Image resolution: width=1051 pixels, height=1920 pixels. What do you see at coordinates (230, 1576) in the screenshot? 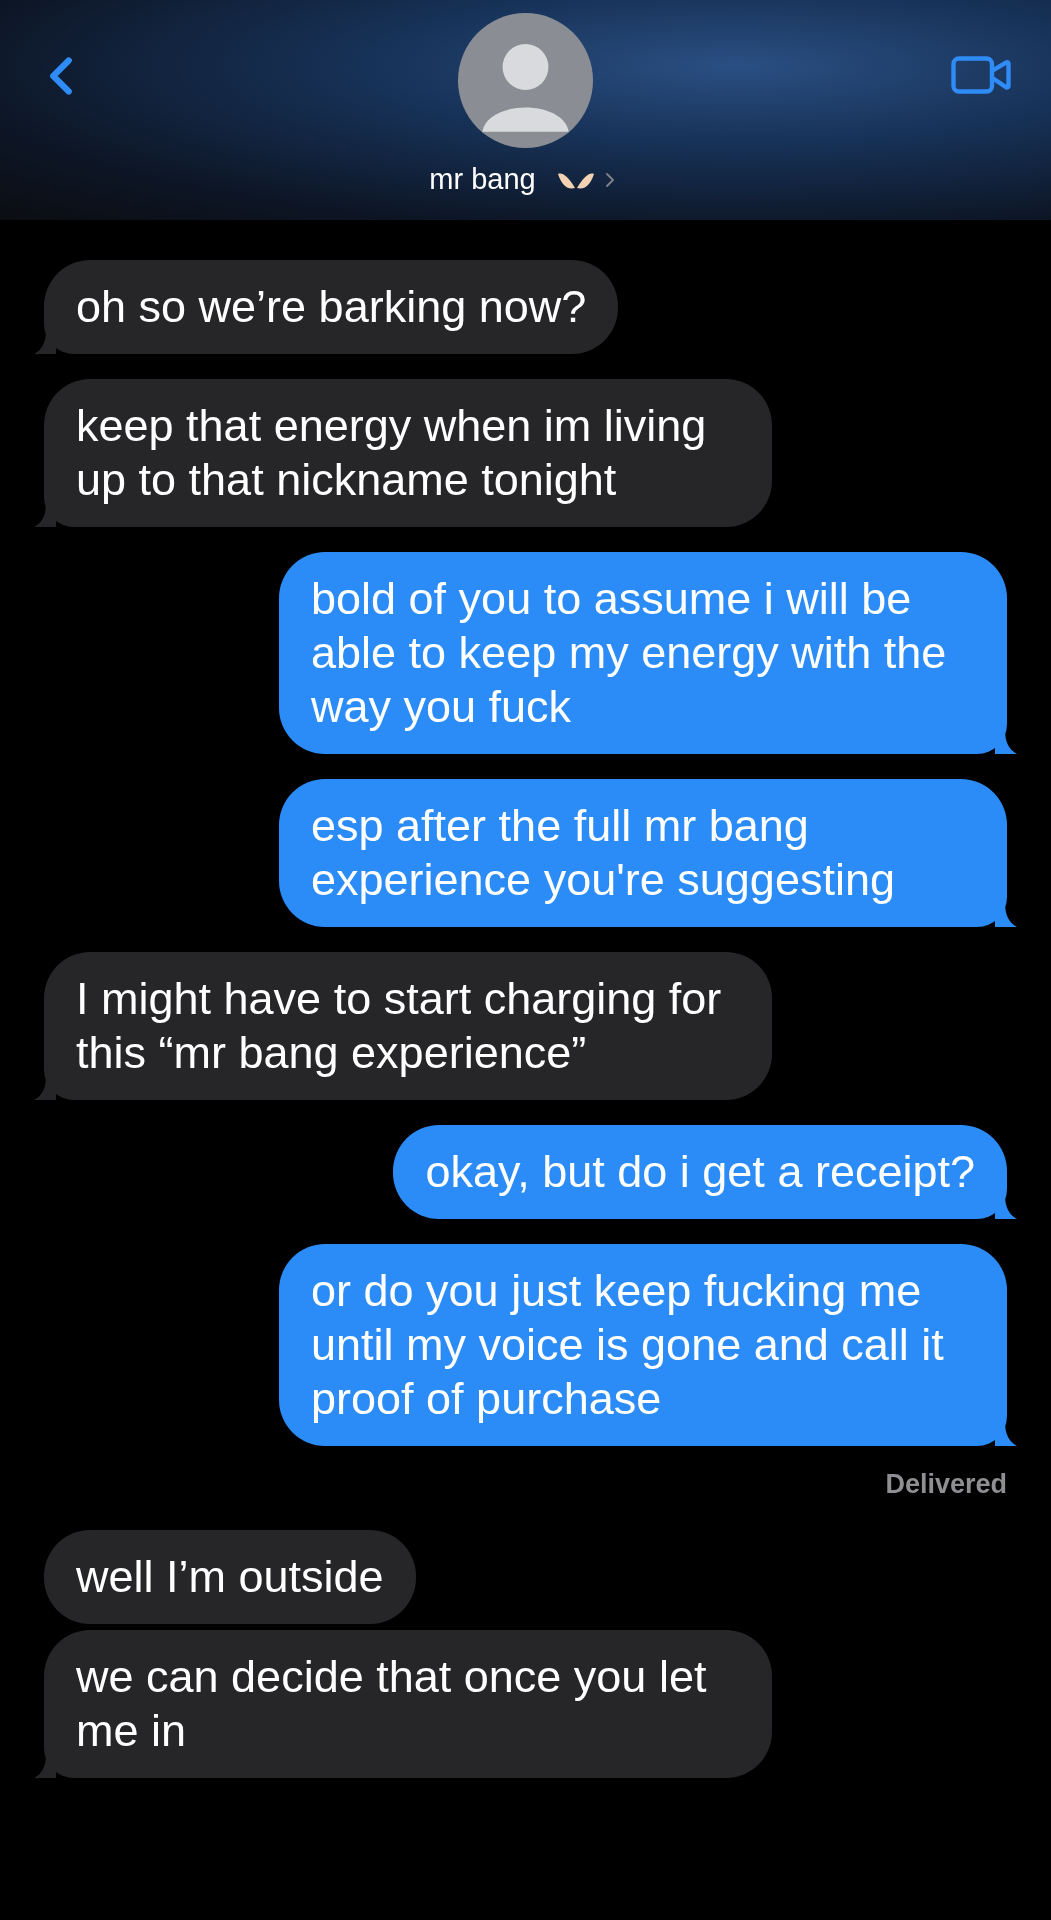
I see `message-bubble: well I’m outside` at bounding box center [230, 1576].